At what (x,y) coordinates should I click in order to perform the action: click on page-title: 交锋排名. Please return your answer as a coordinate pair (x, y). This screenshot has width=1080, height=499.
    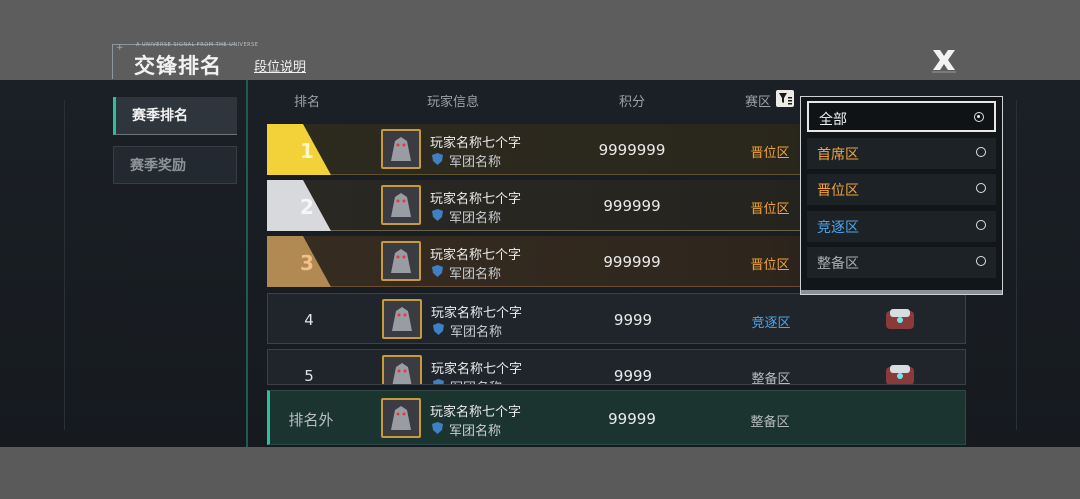
    Looking at the image, I should click on (178, 66).